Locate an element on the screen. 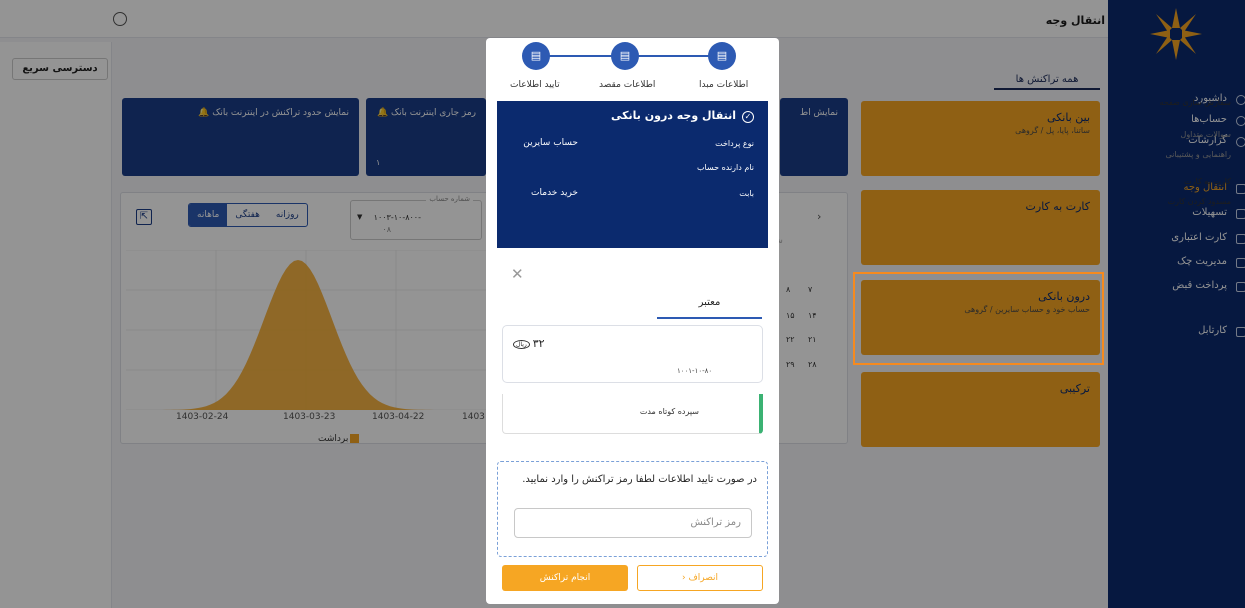  chevron-right-icon: › is located at coordinates (683, 578).